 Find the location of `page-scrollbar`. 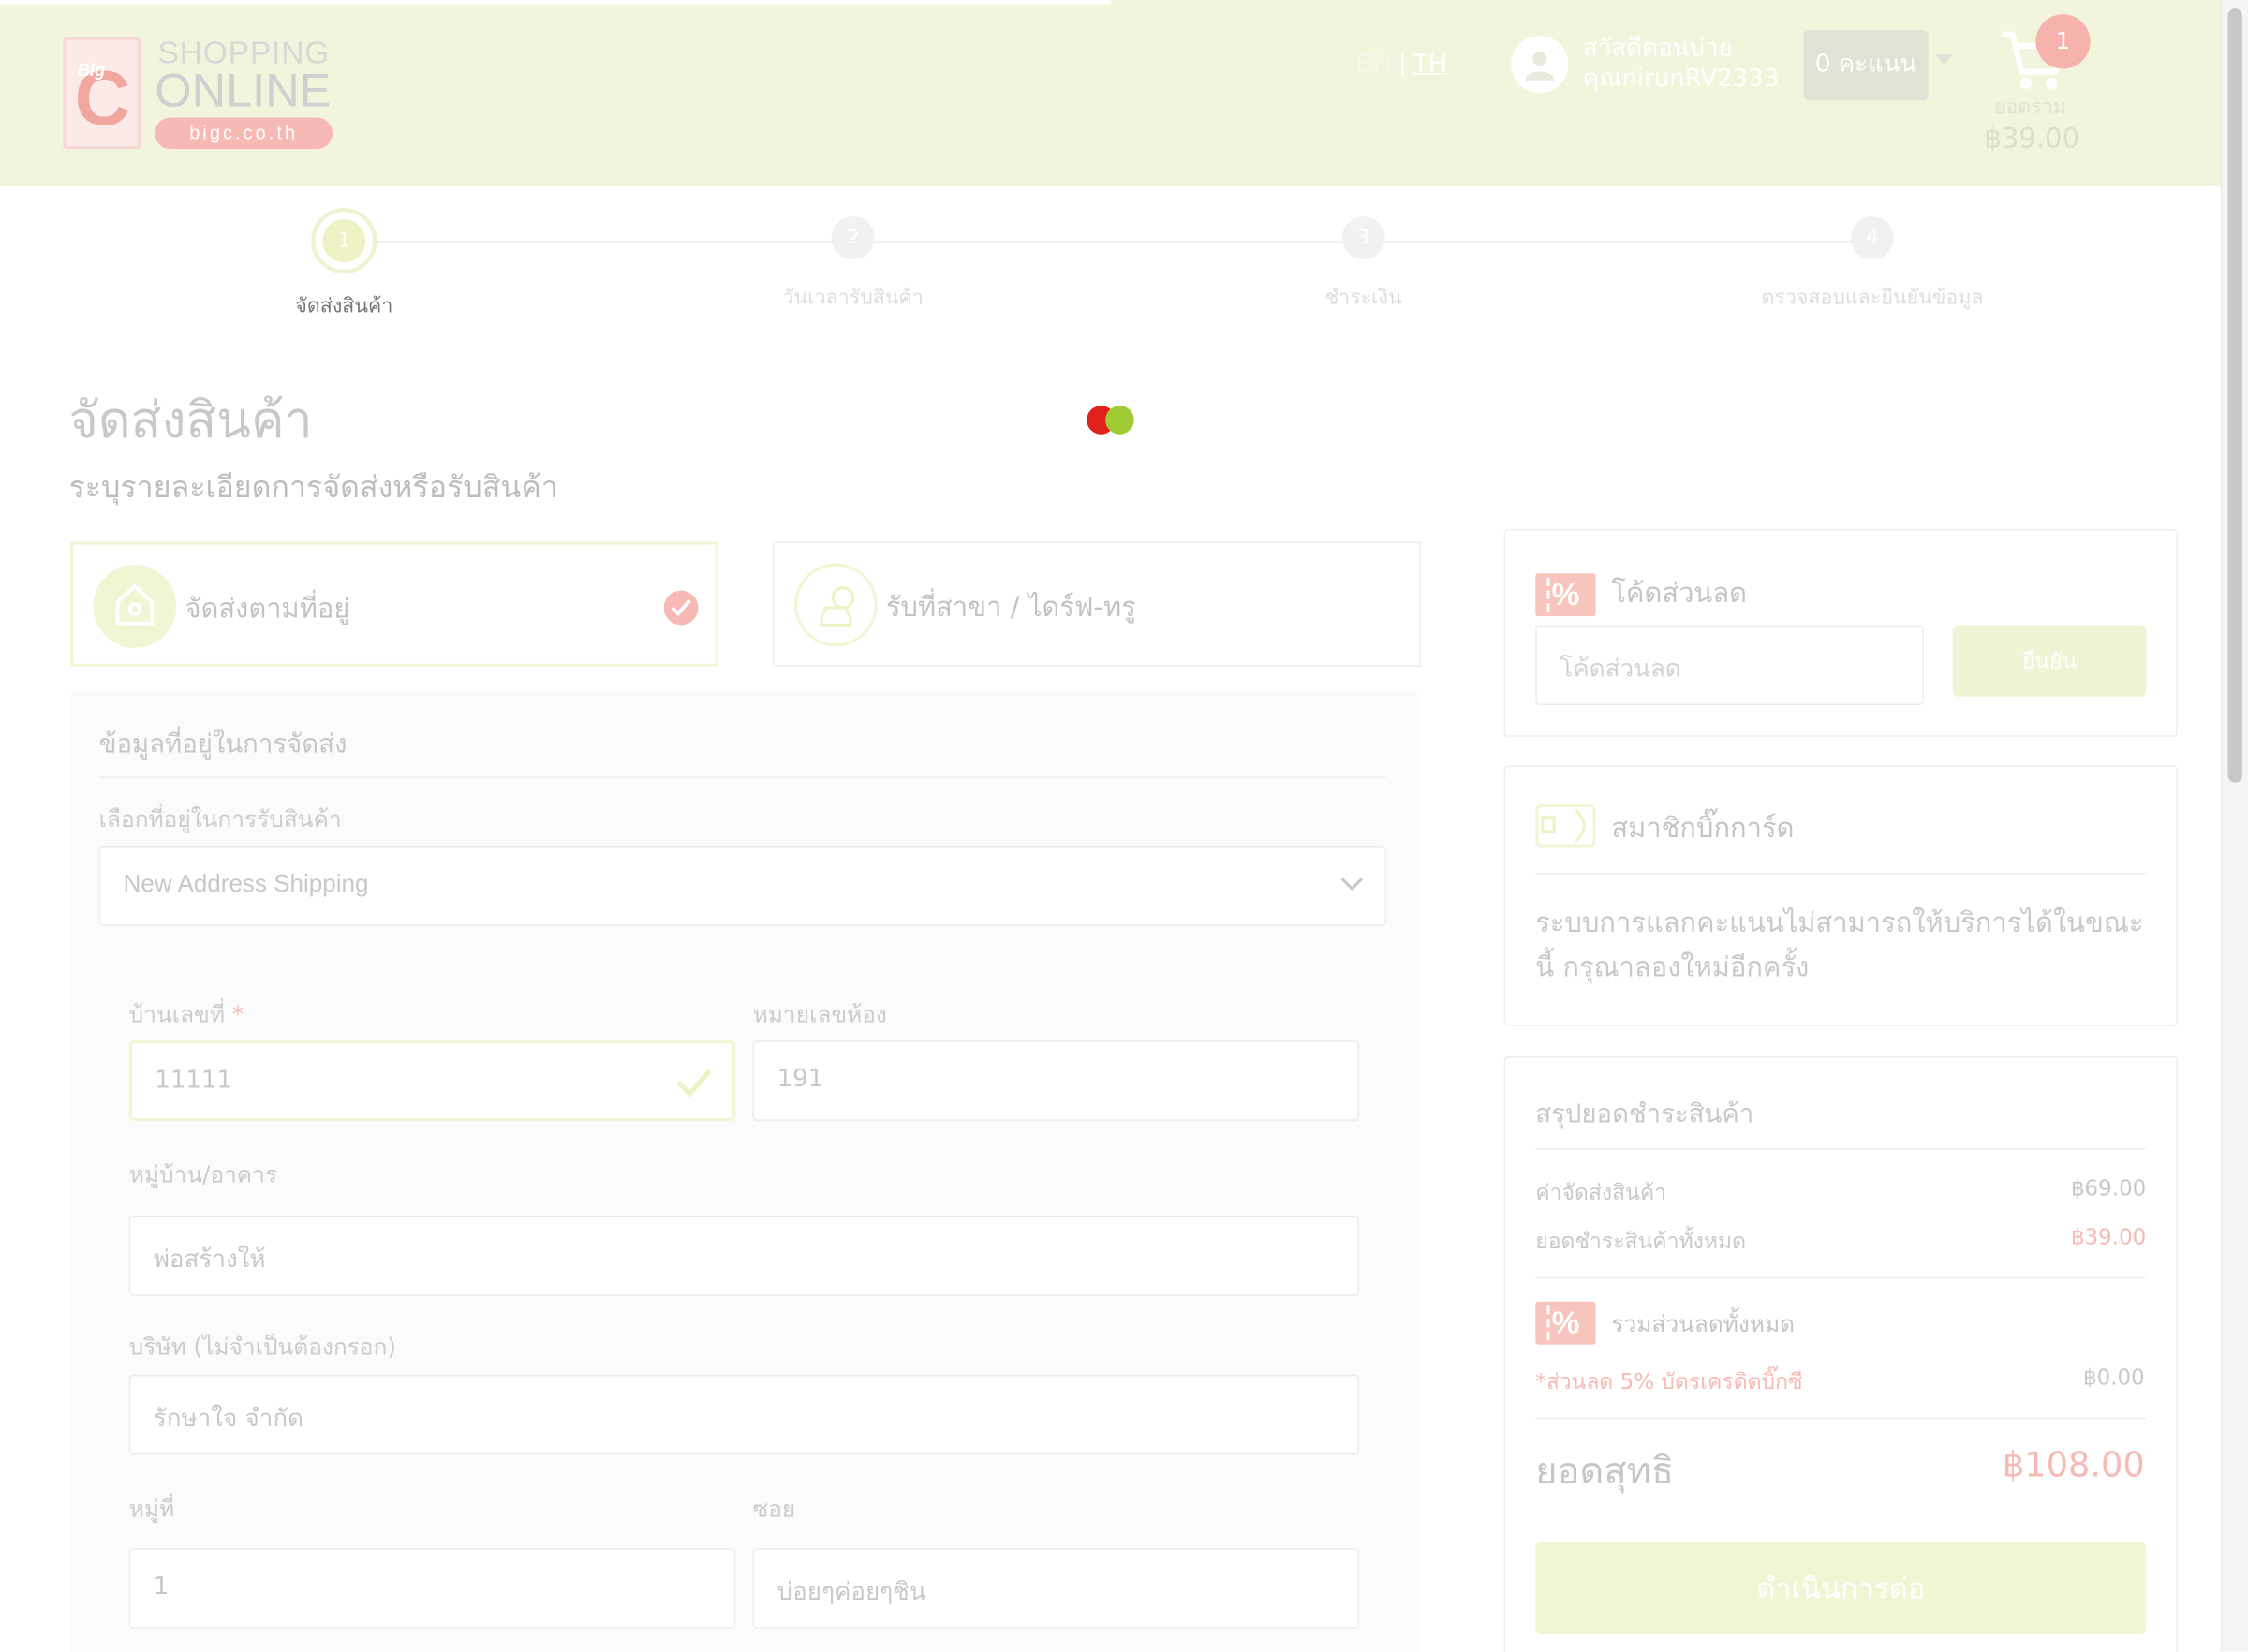

page-scrollbar is located at coordinates (2234, 826).